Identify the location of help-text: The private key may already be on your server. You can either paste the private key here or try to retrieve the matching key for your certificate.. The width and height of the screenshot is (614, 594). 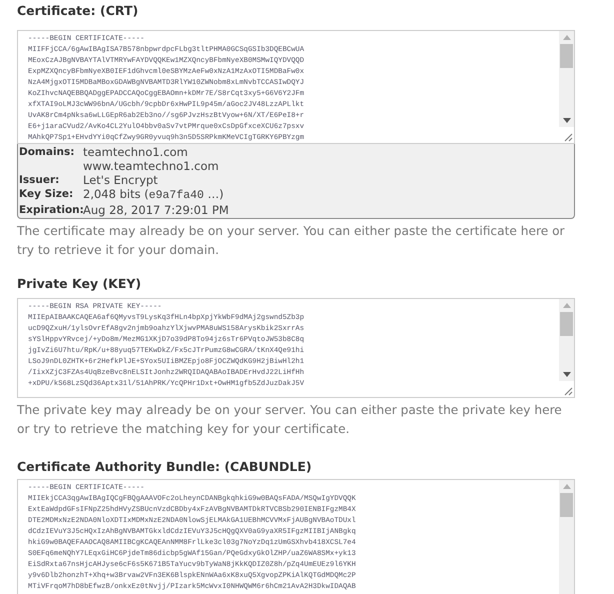
(290, 420).